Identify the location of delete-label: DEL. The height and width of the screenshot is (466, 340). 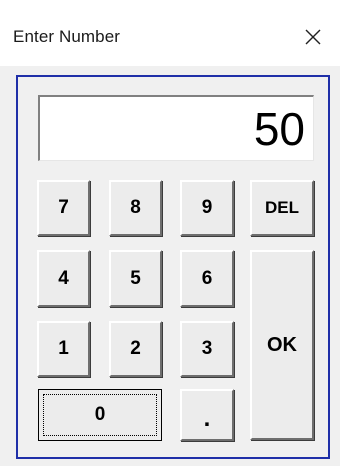
(282, 207).